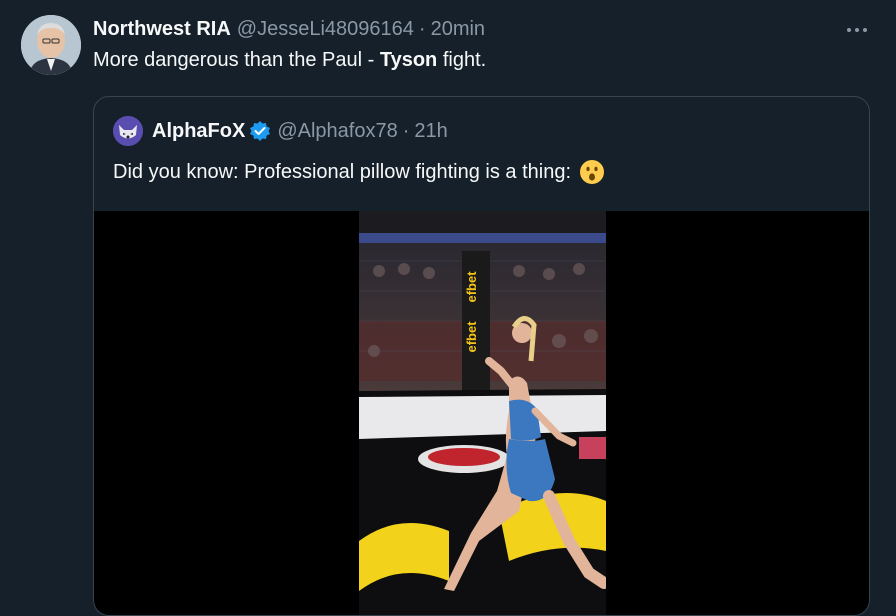 The width and height of the screenshot is (896, 616). Describe the element at coordinates (462, 60) in the screenshot. I see `tweet-text-after: fight.` at that location.